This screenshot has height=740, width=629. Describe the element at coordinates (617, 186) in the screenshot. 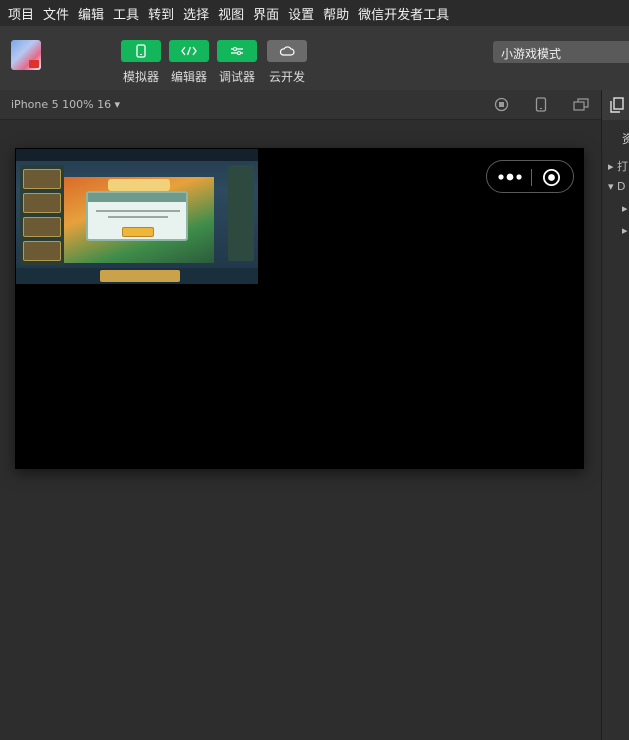

I see `tree-row-2: ▾ D` at that location.